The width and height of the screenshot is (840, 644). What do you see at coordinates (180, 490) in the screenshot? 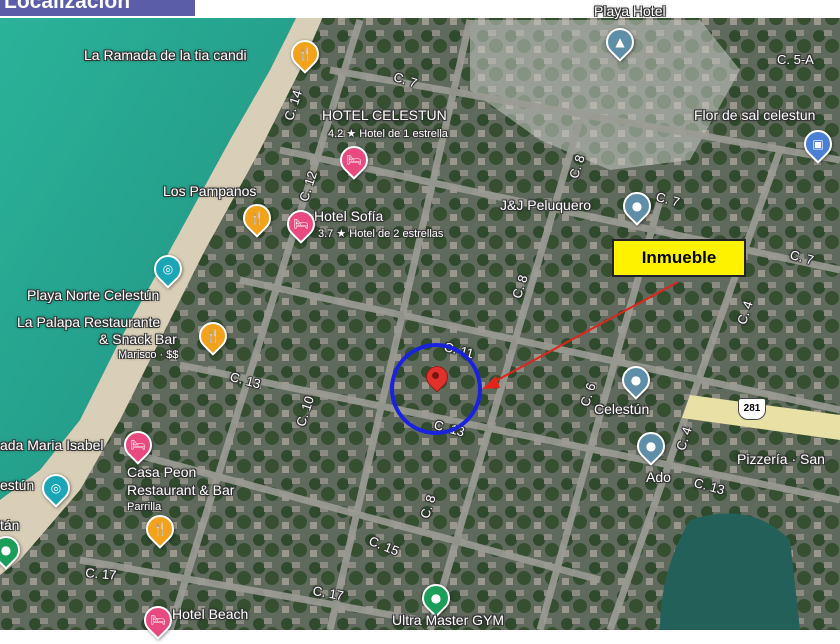
I see `place-label-casa-peon-2: Restaurant & Bar` at bounding box center [180, 490].